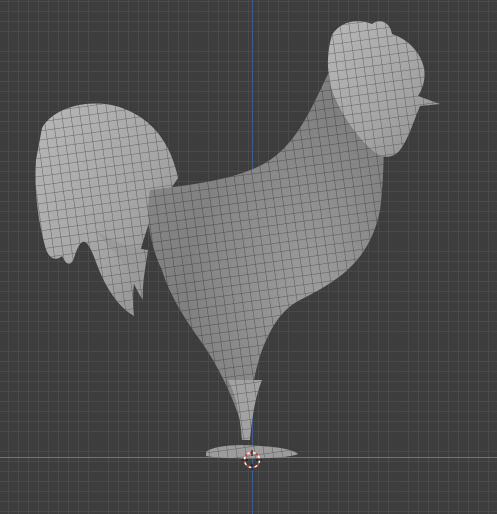  What do you see at coordinates (252, 460) in the screenshot?
I see `3d-cursor-icon` at bounding box center [252, 460].